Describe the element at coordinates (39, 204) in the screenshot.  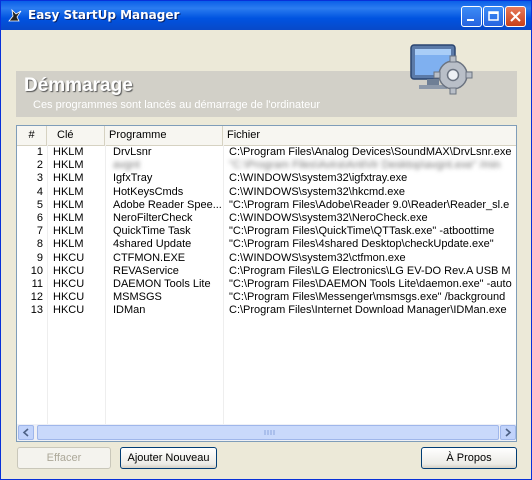
I see `row-number: 5` at that location.